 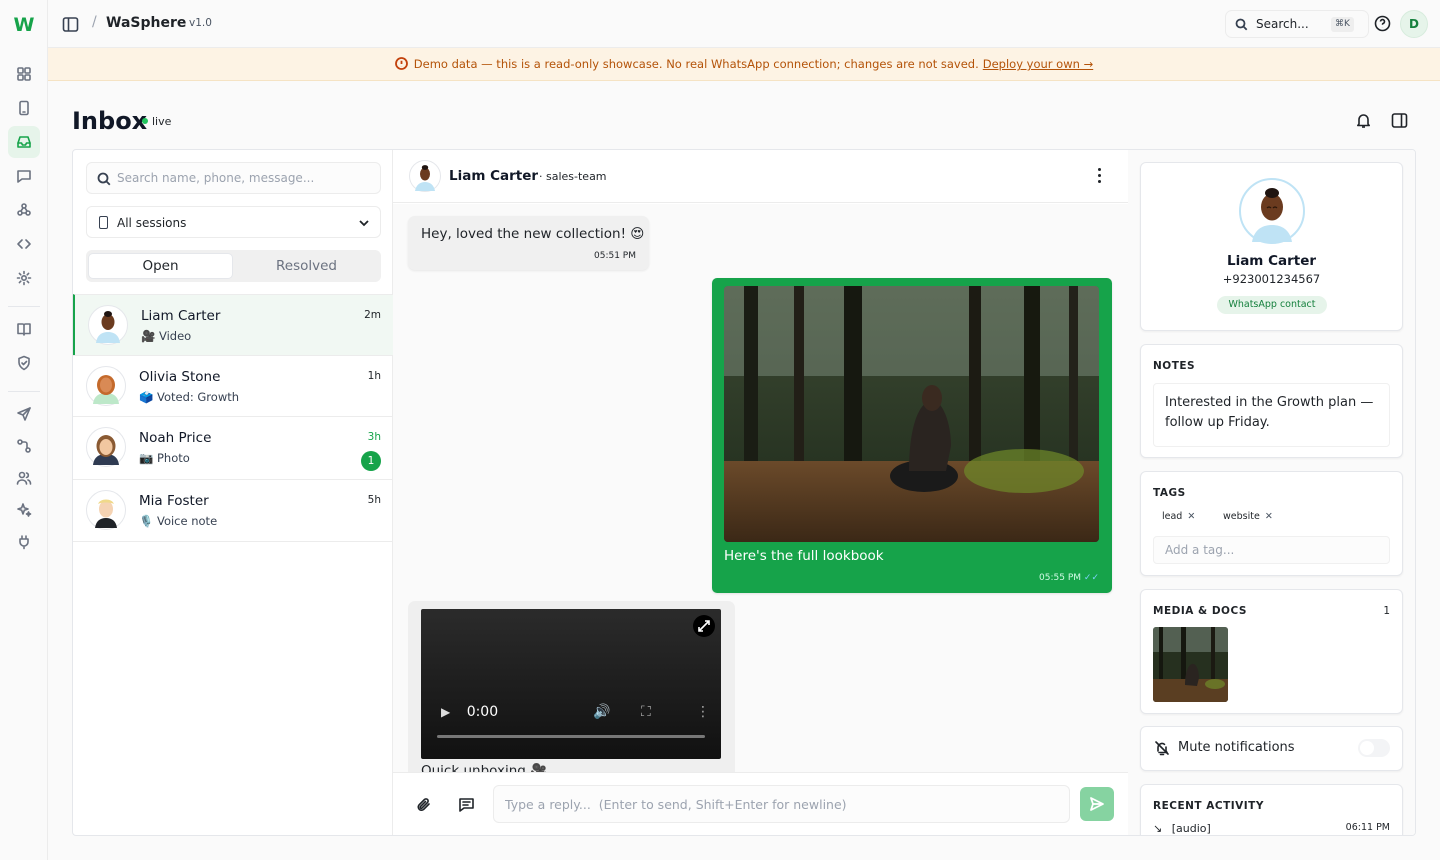 What do you see at coordinates (1097, 804) in the screenshot?
I see `send-button` at bounding box center [1097, 804].